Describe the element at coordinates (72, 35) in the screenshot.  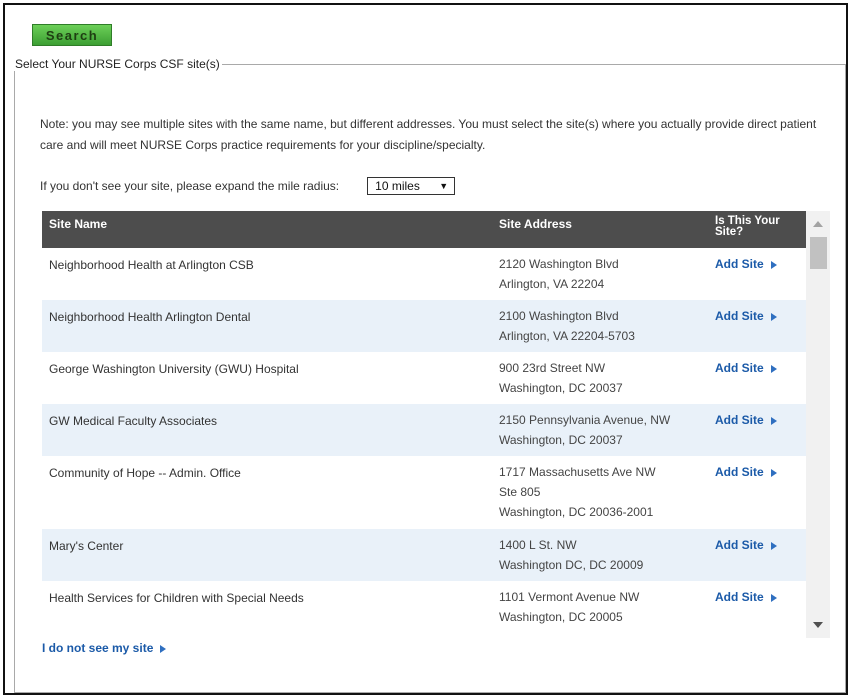
I see `search-button: Search` at that location.